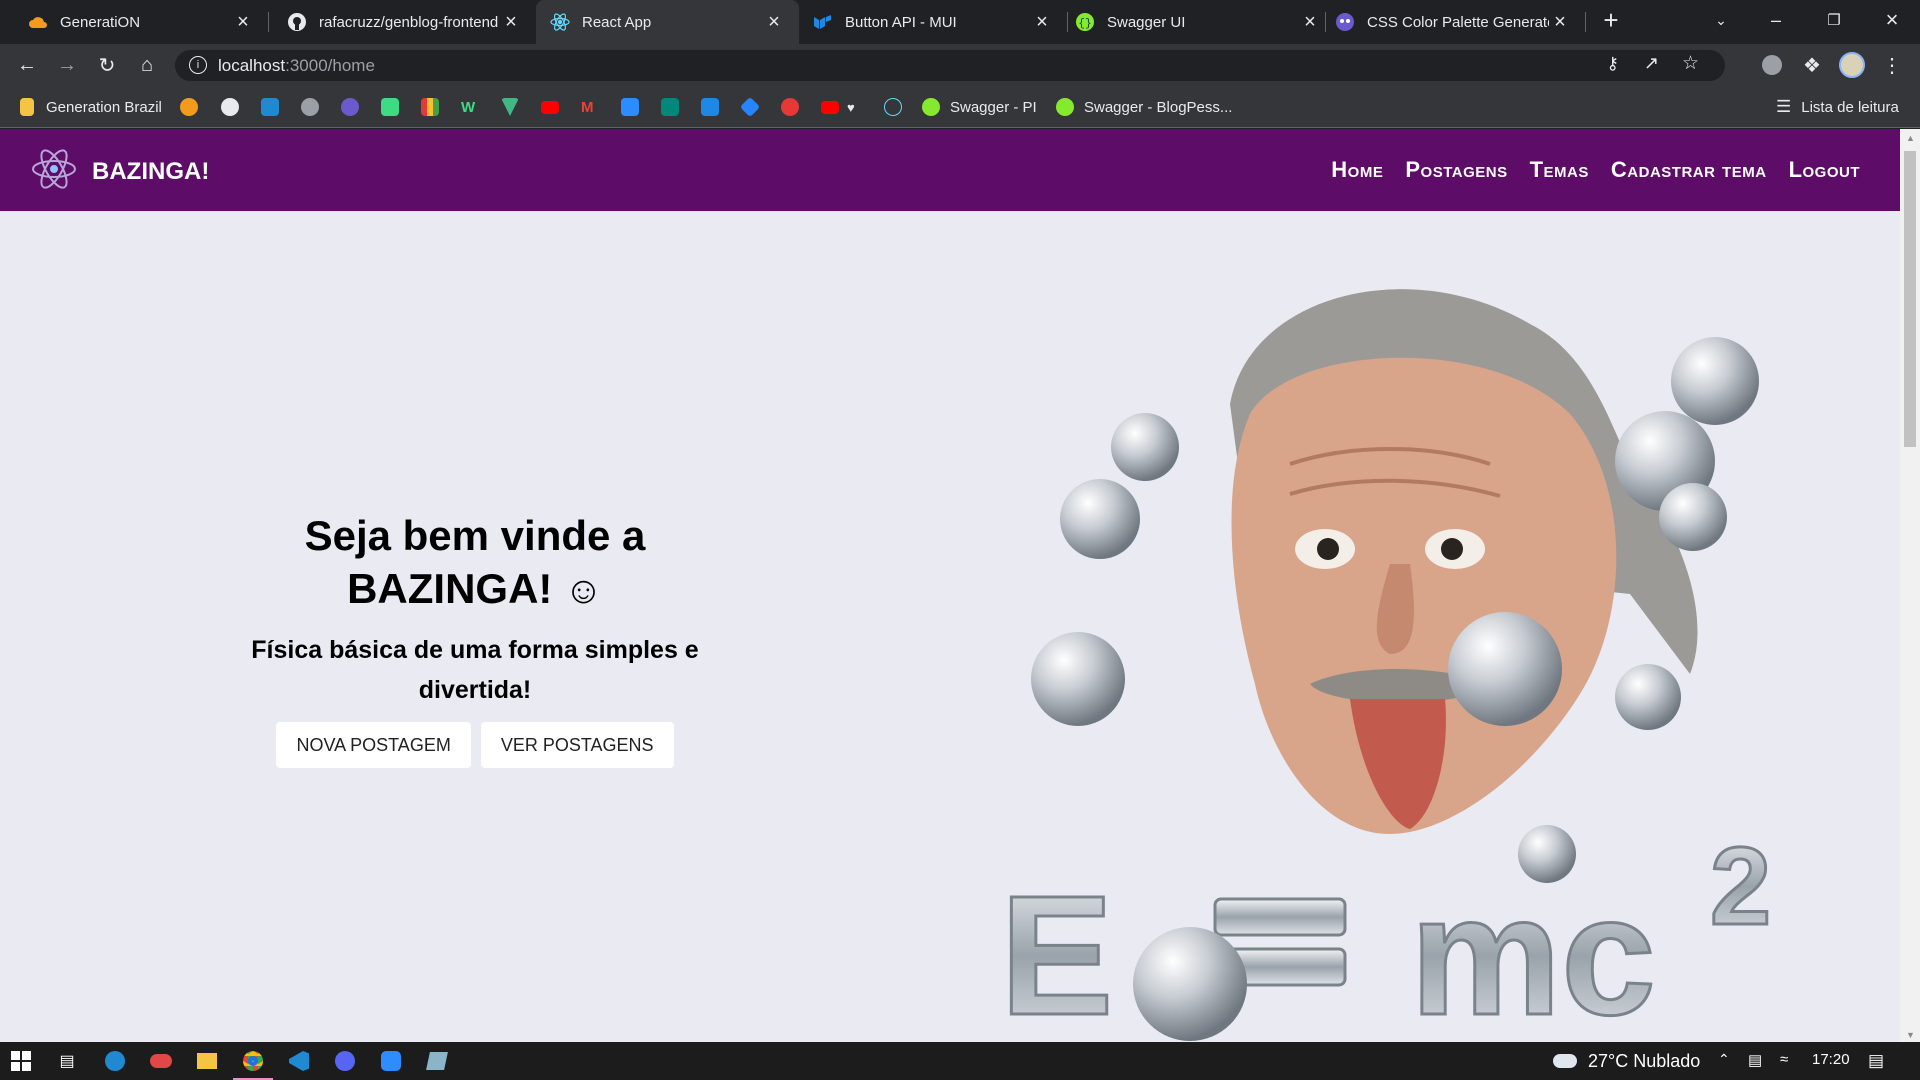  Describe the element at coordinates (207, 1061) in the screenshot. I see `file-explorer-icon` at that location.